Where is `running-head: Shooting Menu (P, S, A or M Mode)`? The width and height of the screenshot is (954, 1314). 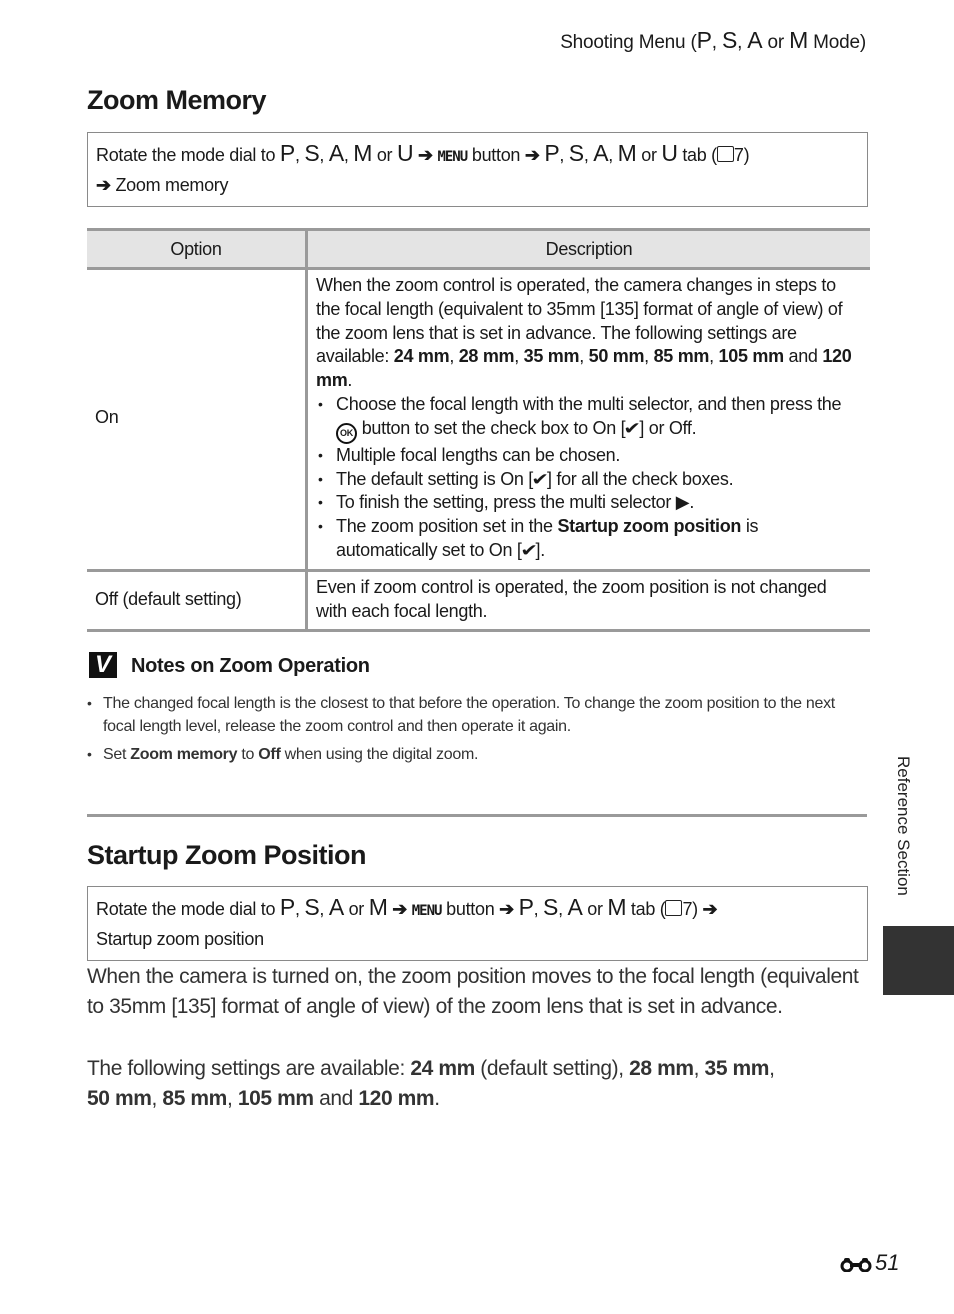 running-head: Shooting Menu (P, S, A or M Mode) is located at coordinates (713, 40).